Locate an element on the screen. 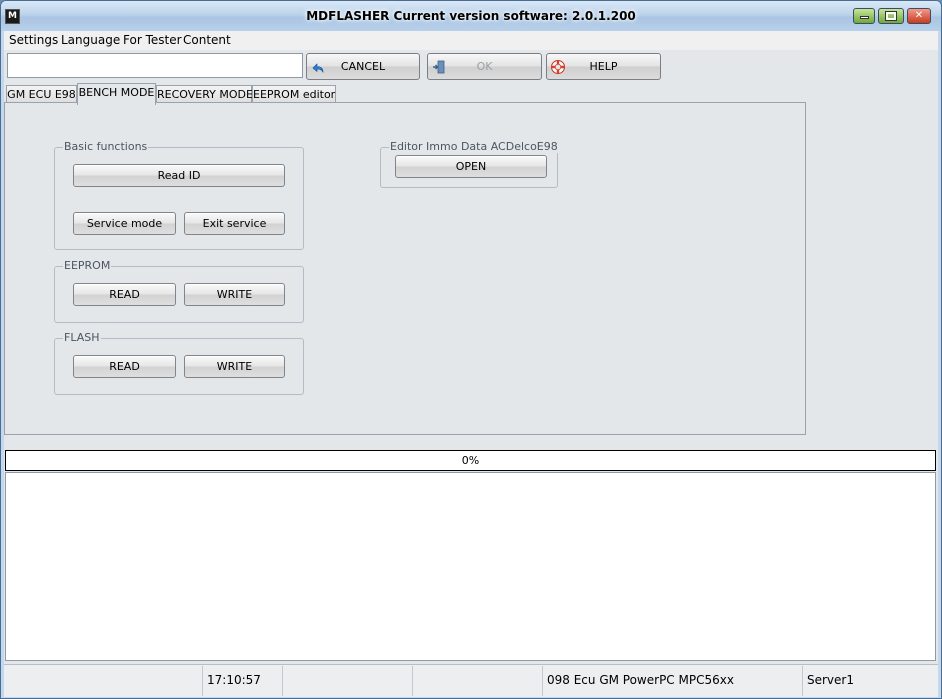 Image resolution: width=942 pixels, height=699 pixels. ok-label: OK is located at coordinates (484, 66).